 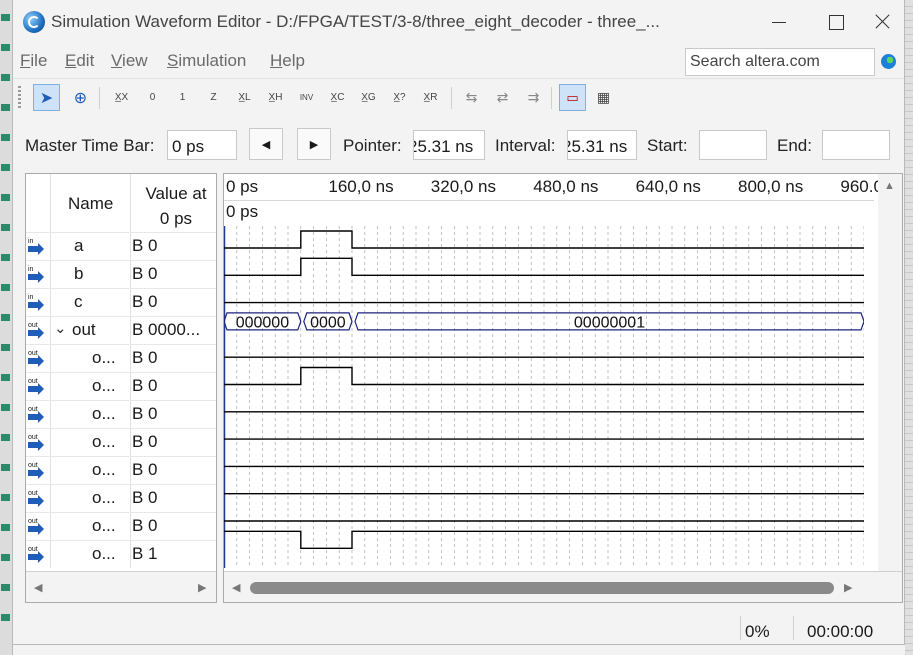 I want to click on scrollbar-thumb, so click(x=542, y=588).